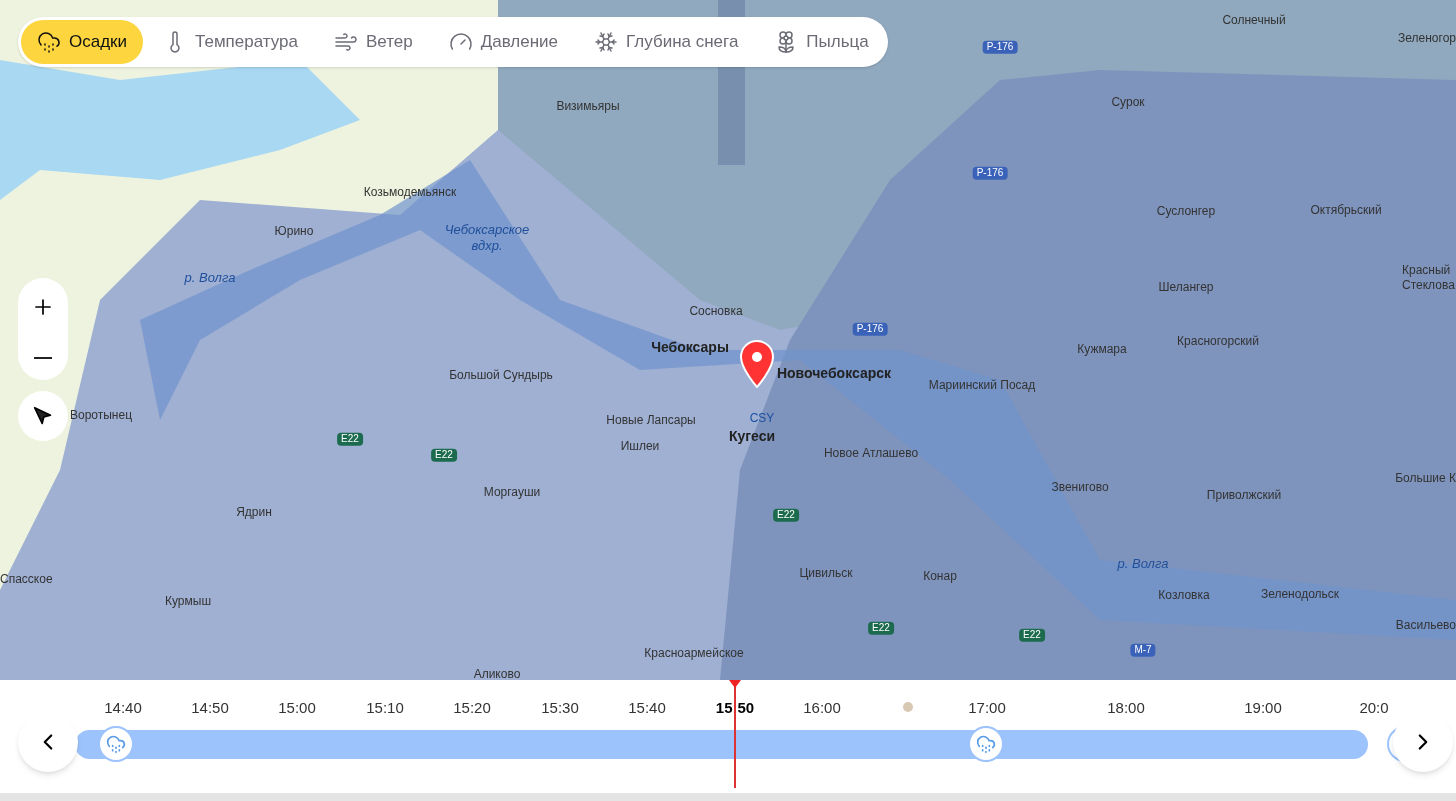  I want to click on time-label: 15:20, so click(472, 708).